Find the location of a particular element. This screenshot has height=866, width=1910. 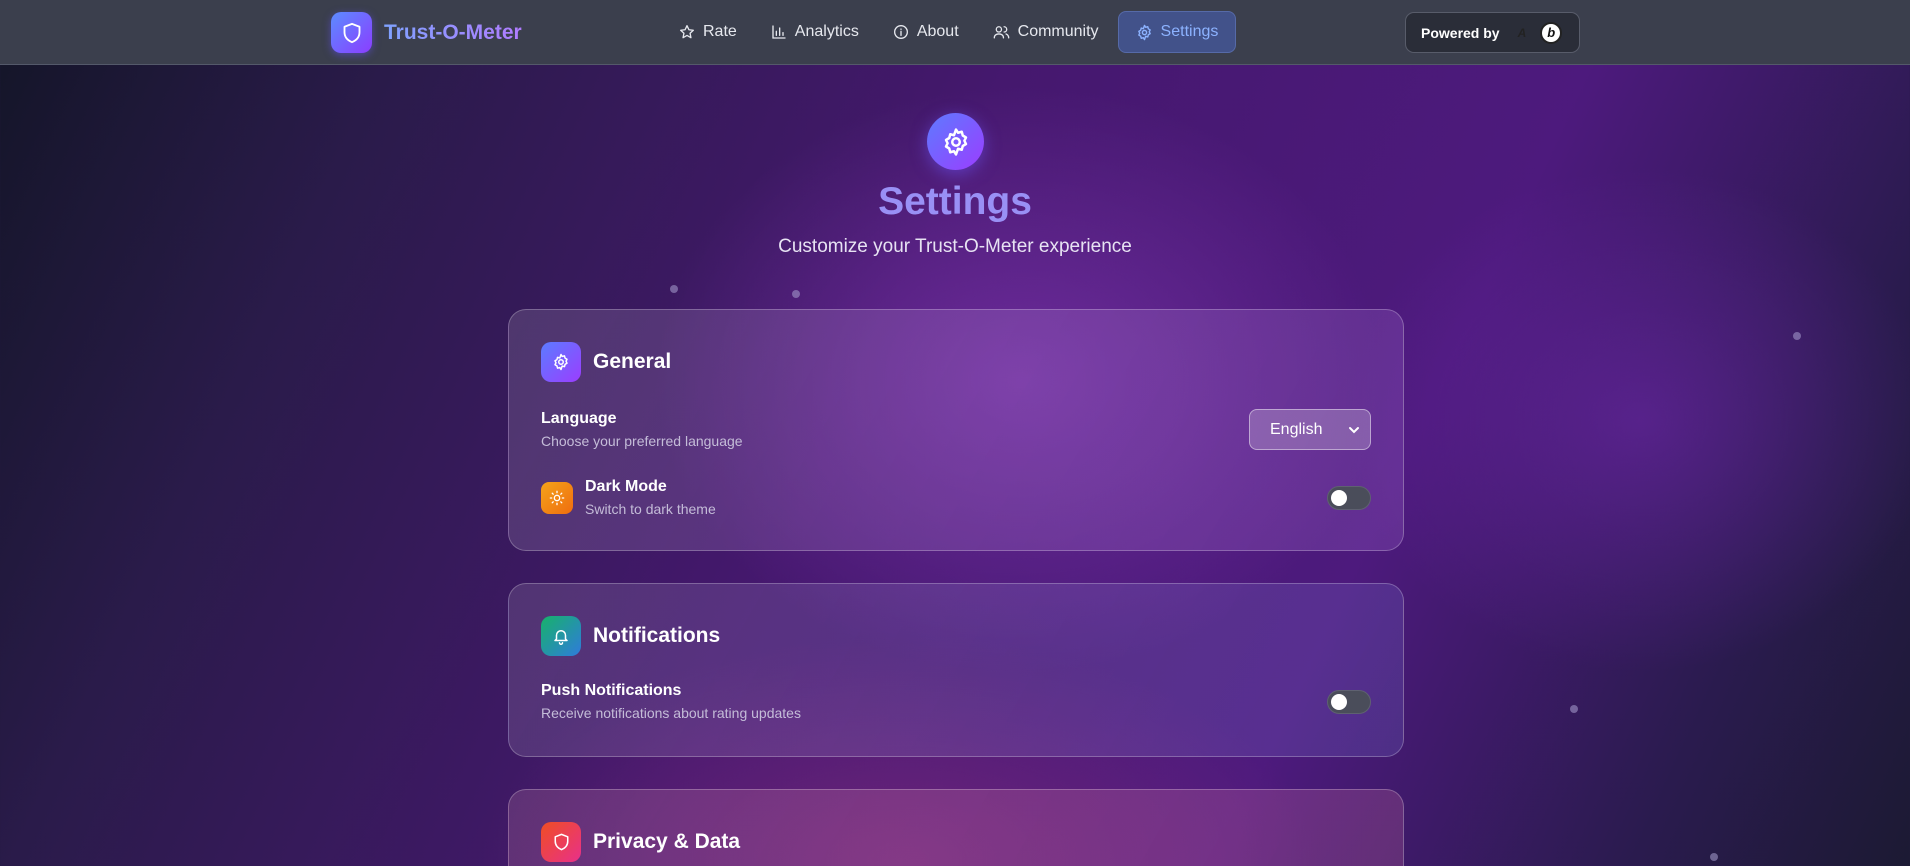

gear-icon is located at coordinates (1144, 32).